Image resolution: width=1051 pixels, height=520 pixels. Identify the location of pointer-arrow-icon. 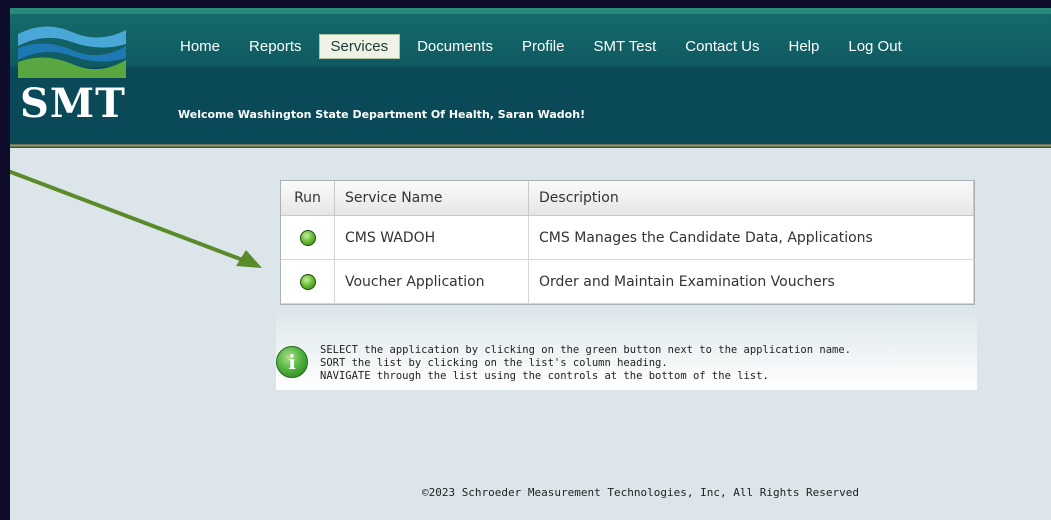
(136, 218).